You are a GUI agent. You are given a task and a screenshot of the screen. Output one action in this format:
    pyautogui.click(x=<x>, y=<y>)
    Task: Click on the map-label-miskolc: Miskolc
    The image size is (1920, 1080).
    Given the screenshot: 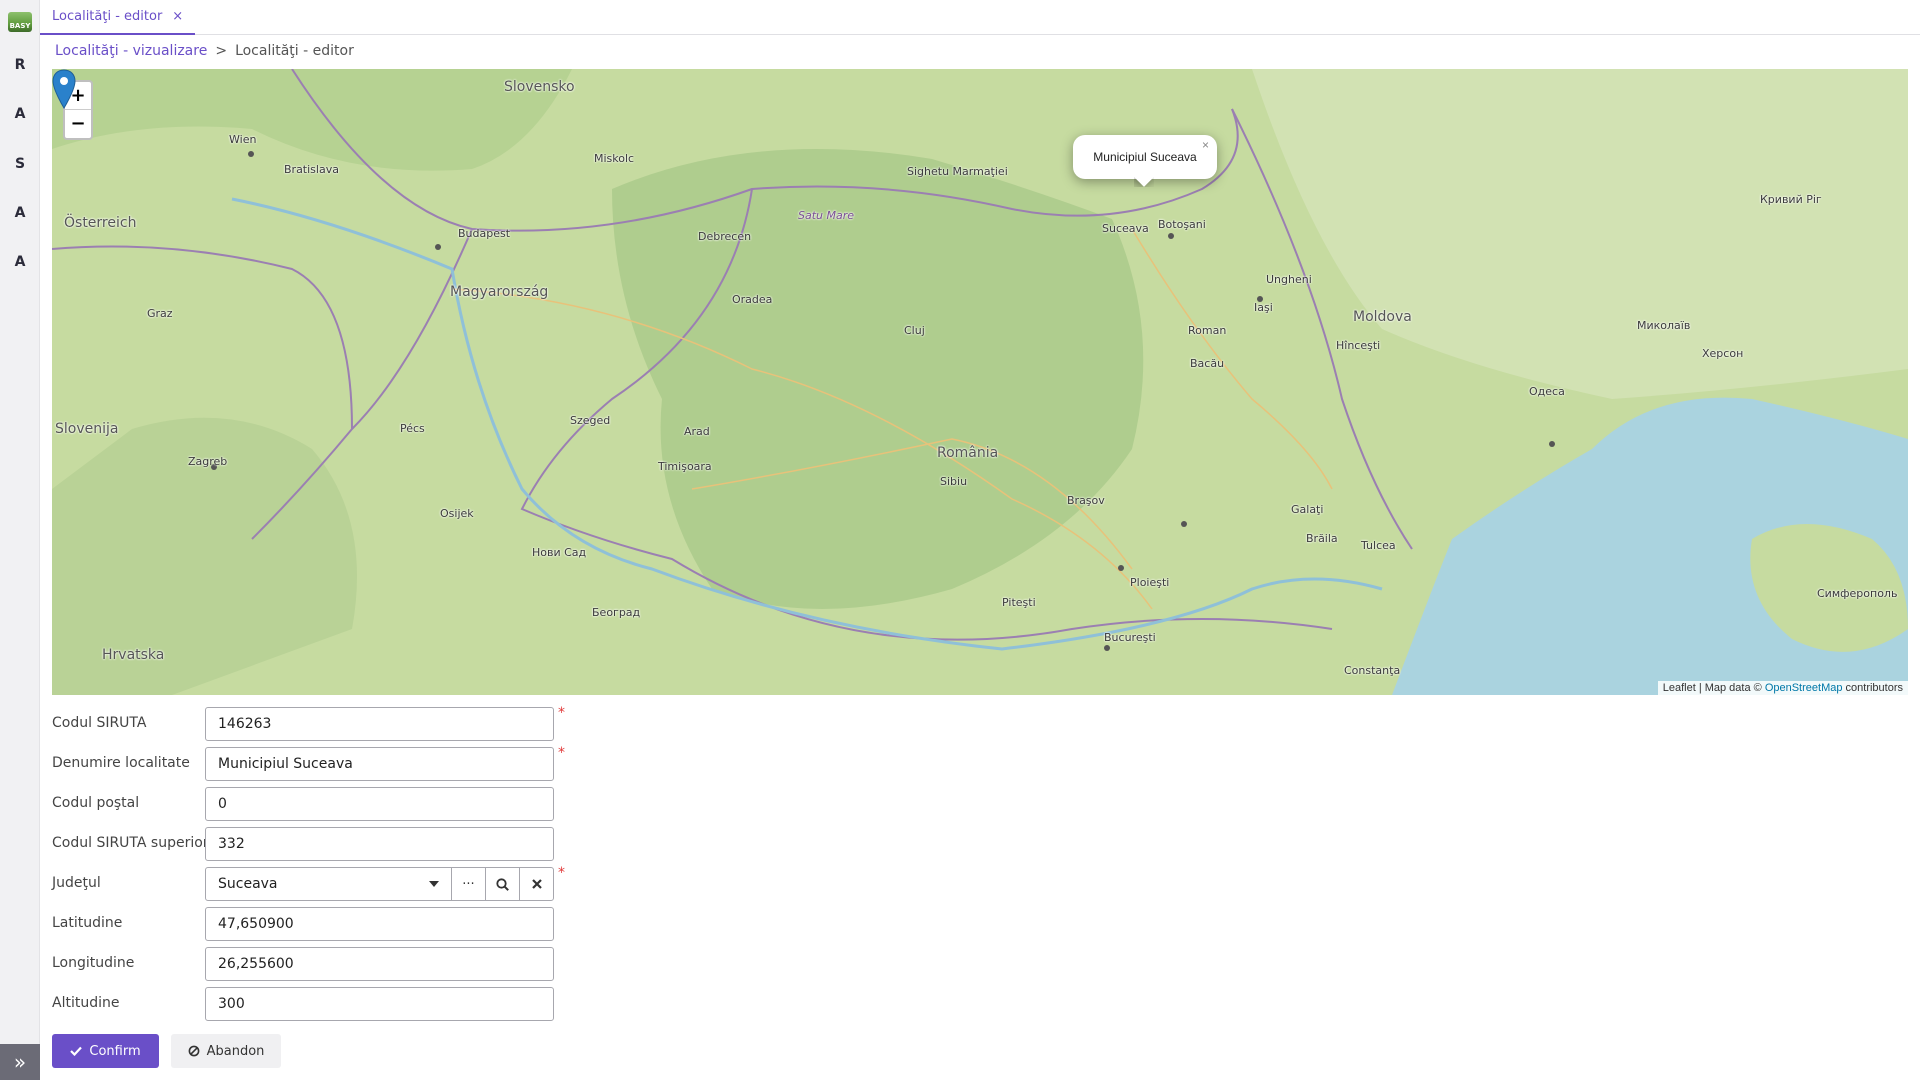 What is the action you would take?
    pyautogui.click(x=614, y=158)
    